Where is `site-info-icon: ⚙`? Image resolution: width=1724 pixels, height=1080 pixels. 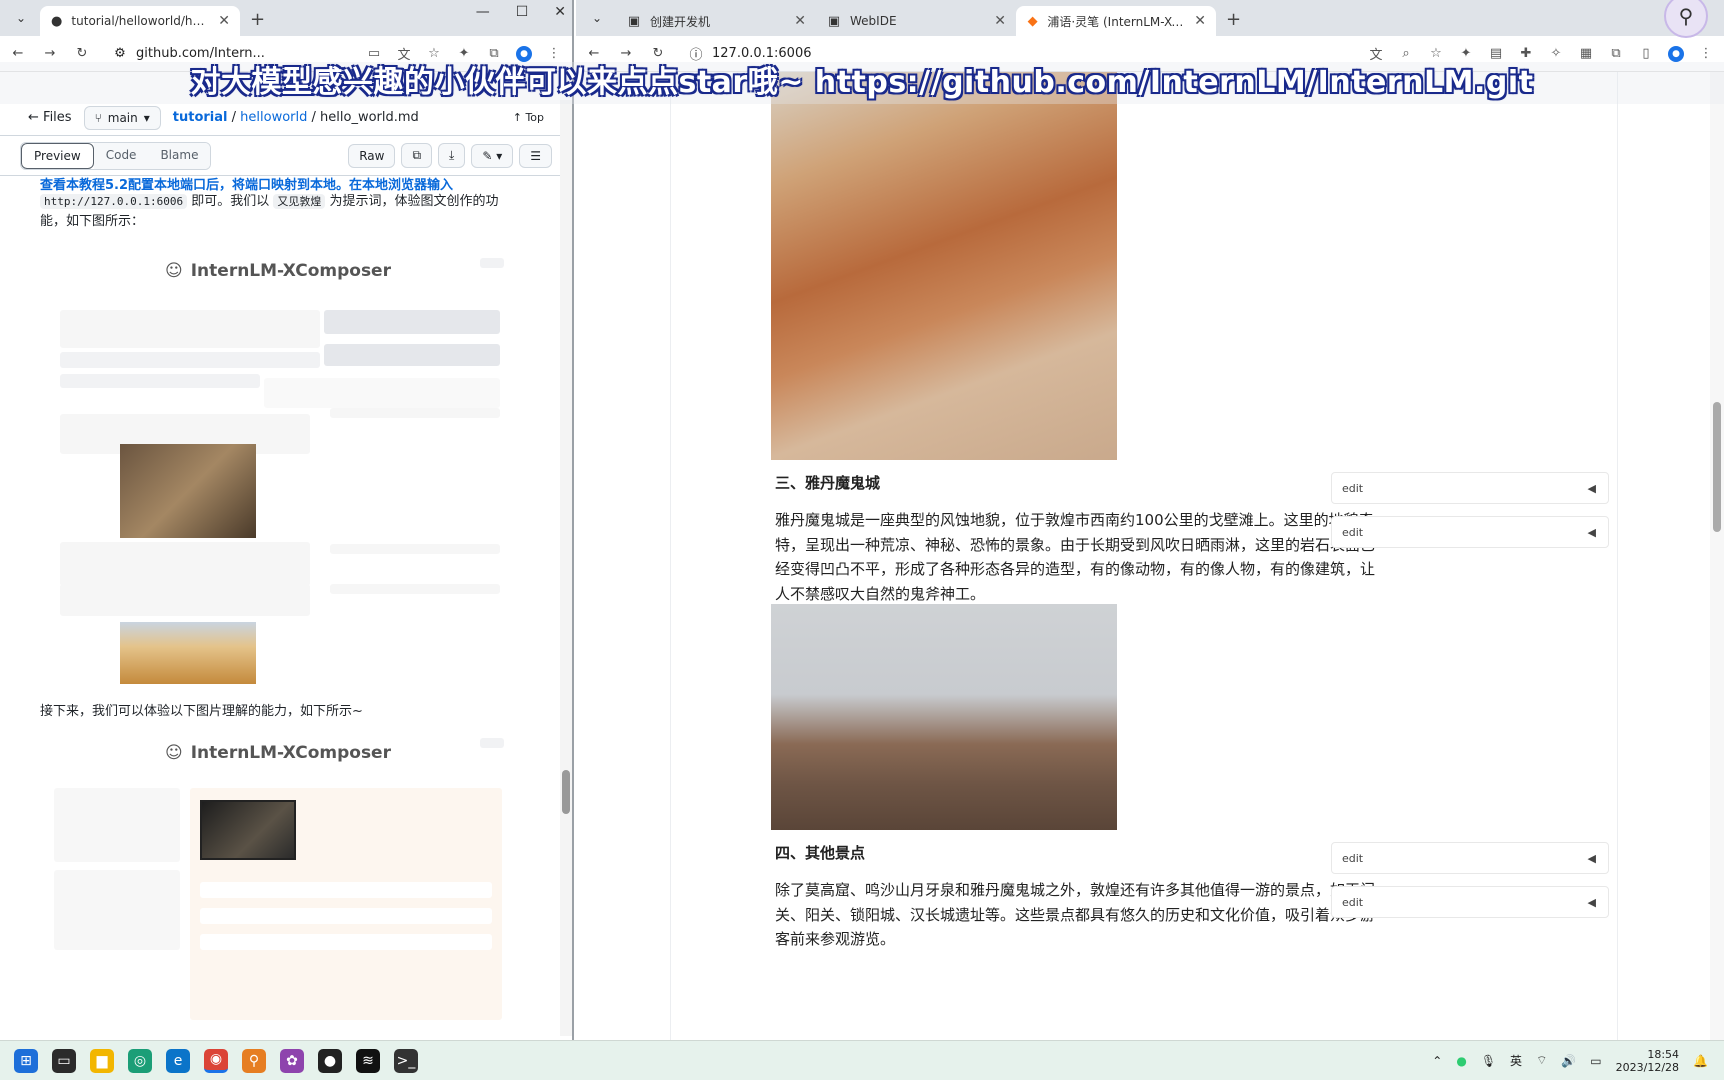 site-info-icon: ⚙ is located at coordinates (120, 54).